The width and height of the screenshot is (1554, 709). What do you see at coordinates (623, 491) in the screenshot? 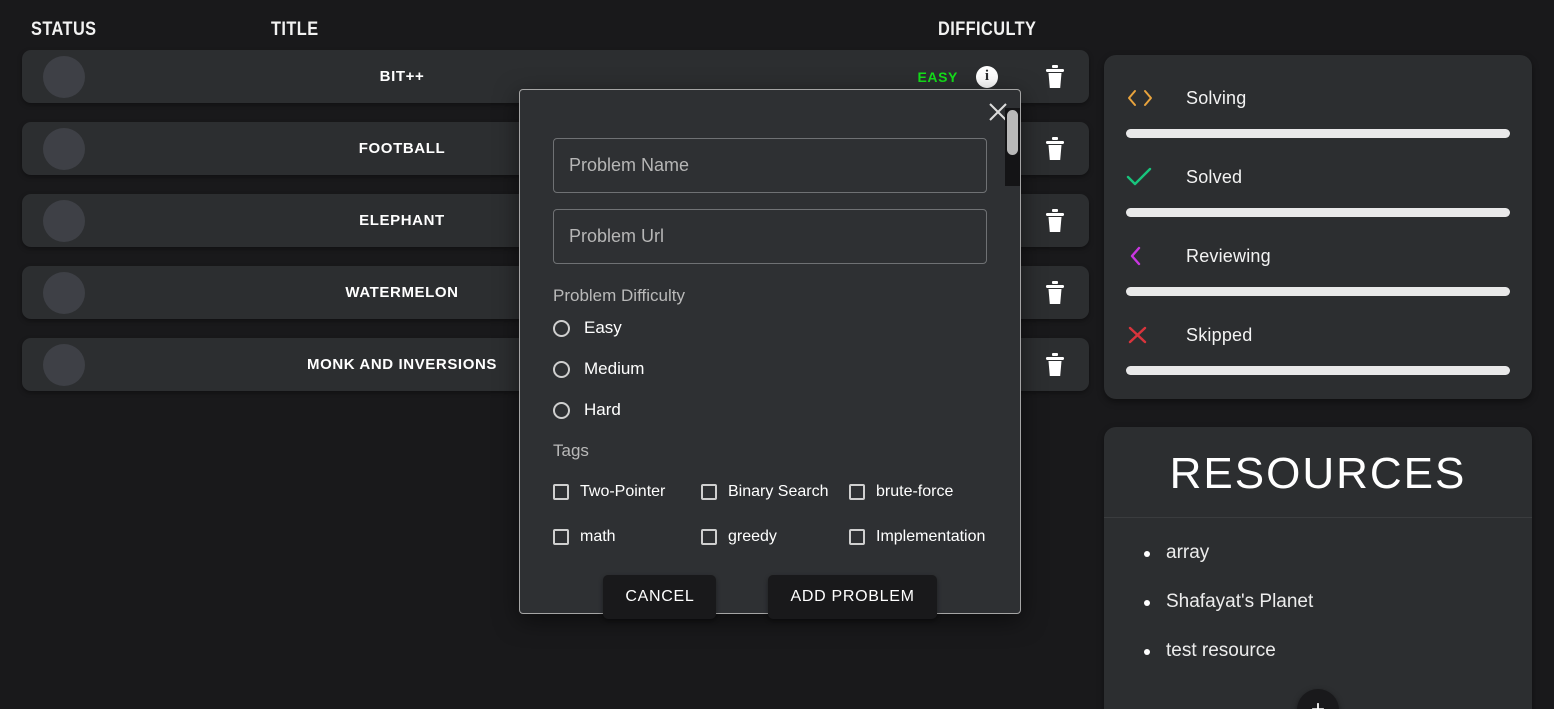
I see `tag-label: Two-Pointer` at bounding box center [623, 491].